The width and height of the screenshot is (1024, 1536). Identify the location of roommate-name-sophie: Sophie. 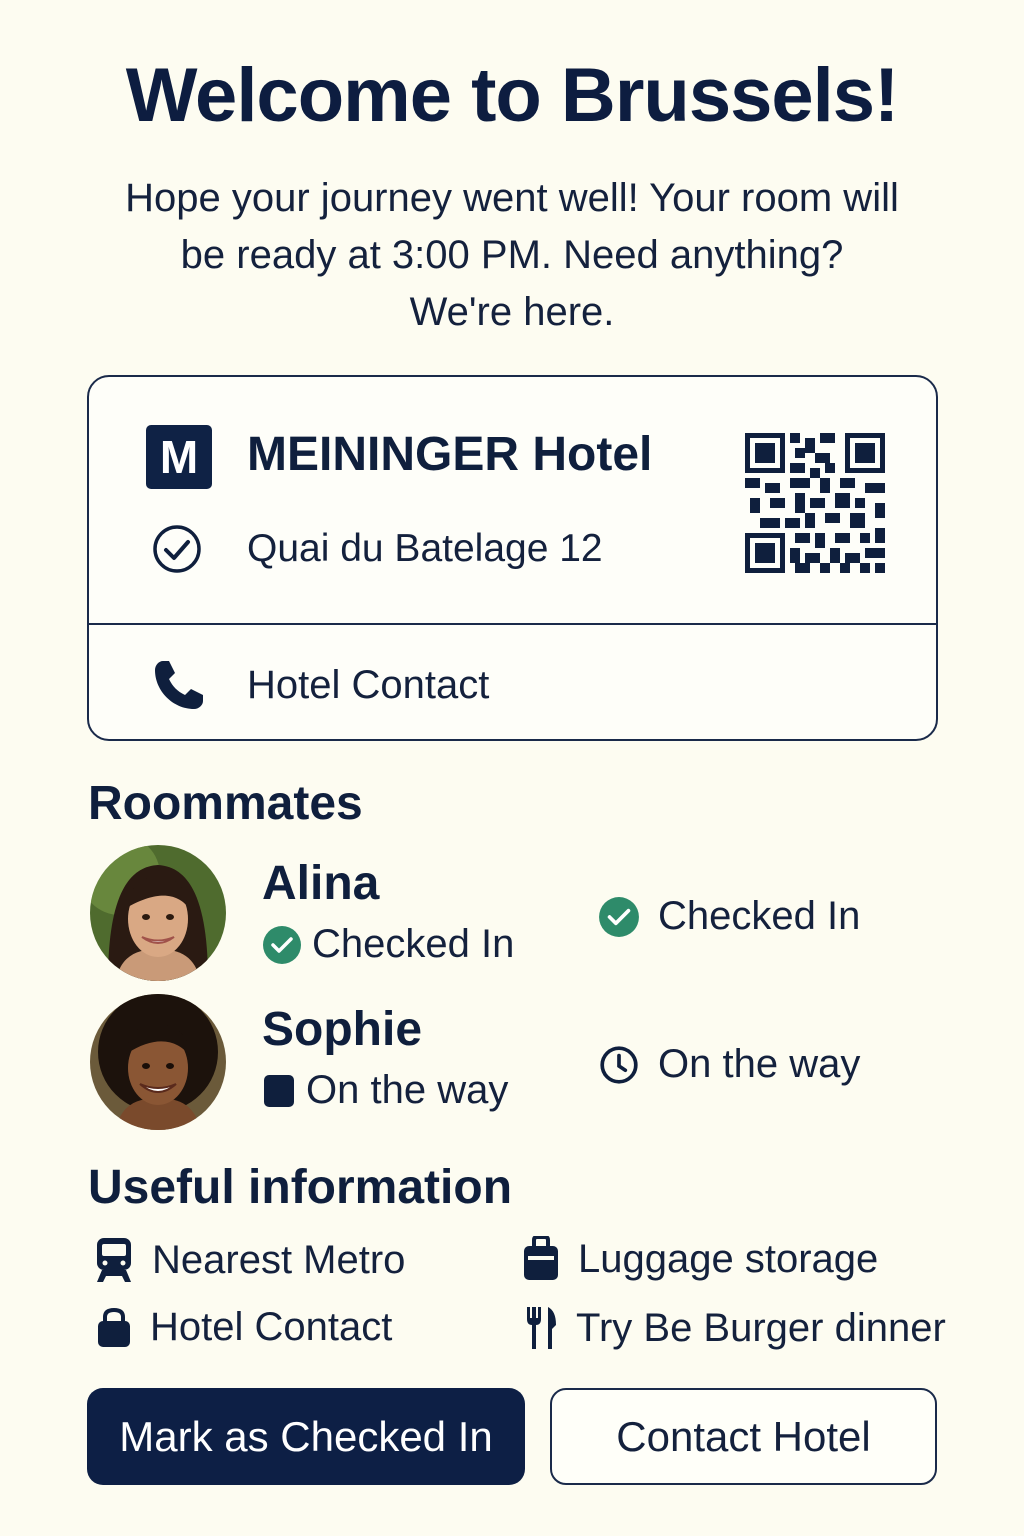
(342, 1029).